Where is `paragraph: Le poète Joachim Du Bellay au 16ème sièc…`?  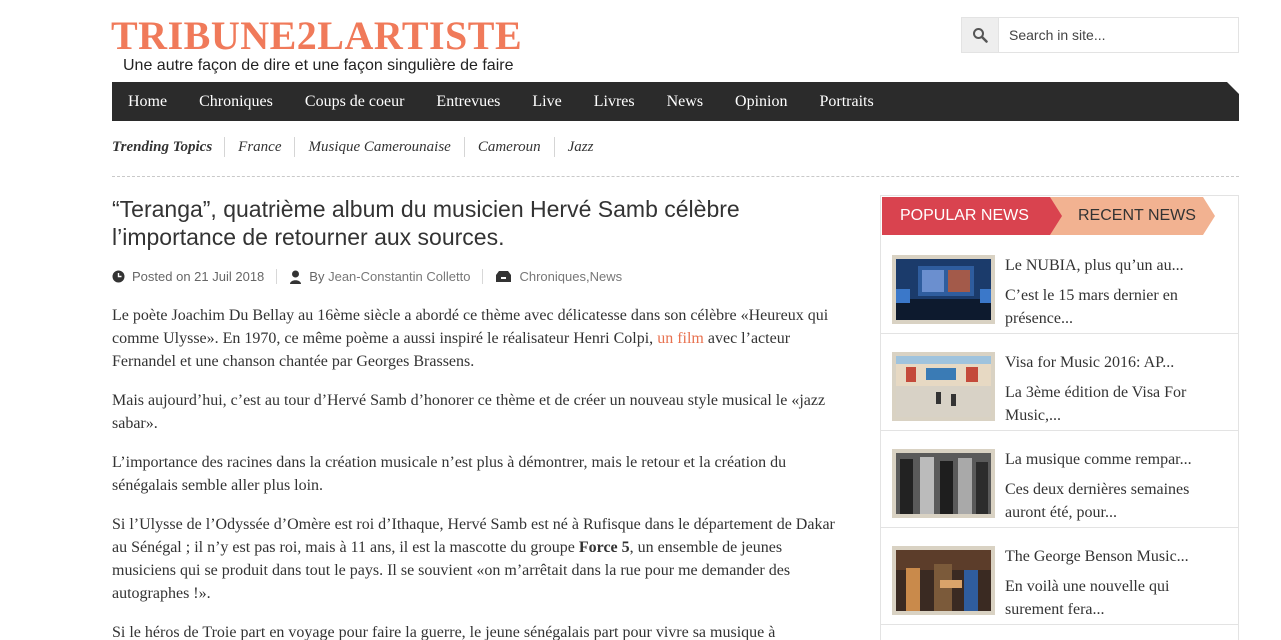
paragraph: Le poète Joachim Du Bellay au 16ème sièc… is located at coordinates (480, 338).